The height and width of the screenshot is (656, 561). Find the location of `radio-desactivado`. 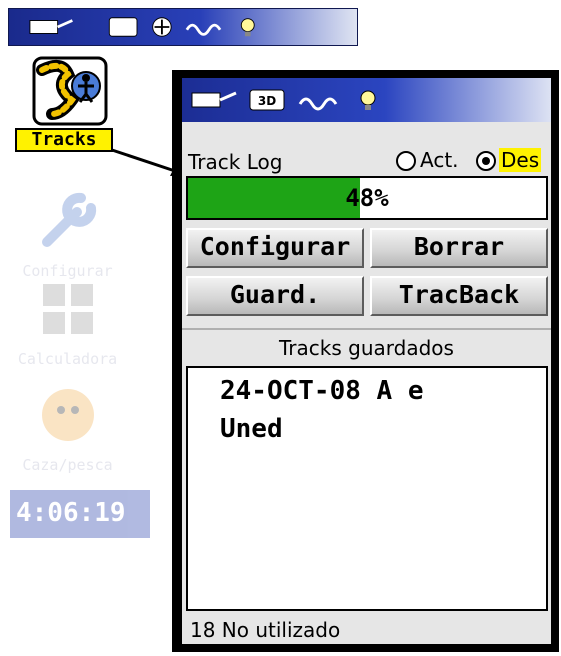

radio-desactivado is located at coordinates (486, 161).